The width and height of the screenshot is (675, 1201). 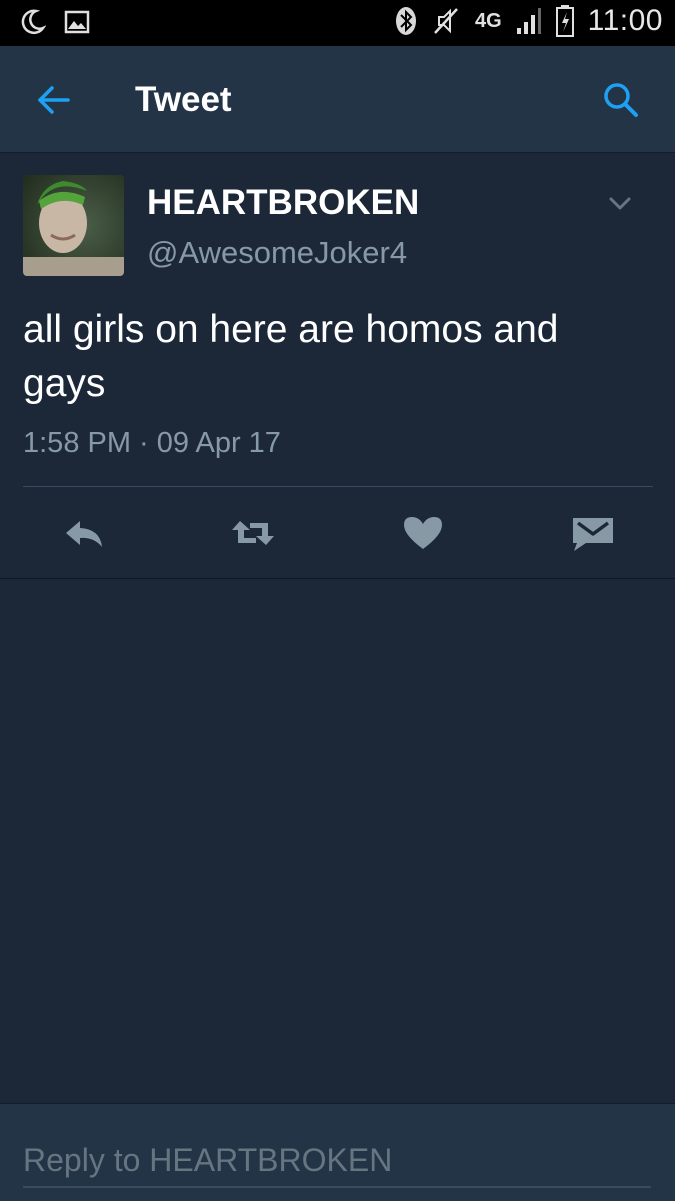 What do you see at coordinates (337, 1161) in the screenshot?
I see `reply-input` at bounding box center [337, 1161].